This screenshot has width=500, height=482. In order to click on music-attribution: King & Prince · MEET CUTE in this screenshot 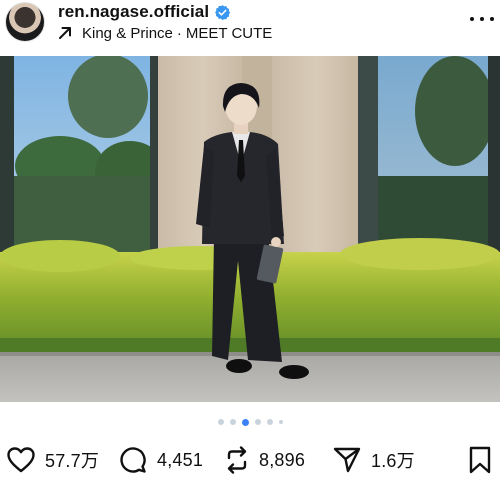, I will do `click(165, 33)`.